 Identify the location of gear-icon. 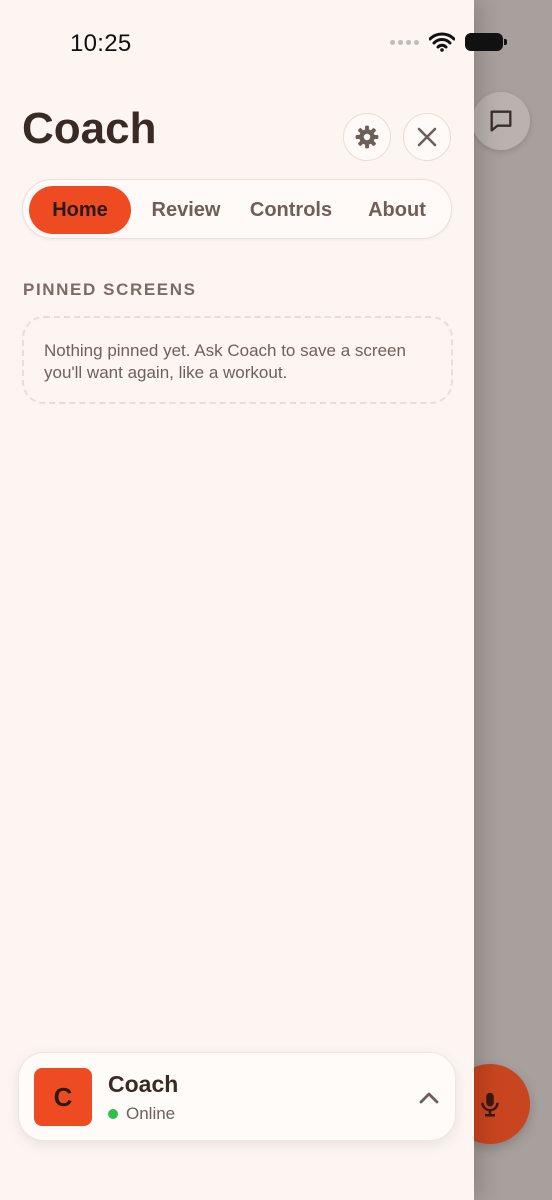
(367, 137).